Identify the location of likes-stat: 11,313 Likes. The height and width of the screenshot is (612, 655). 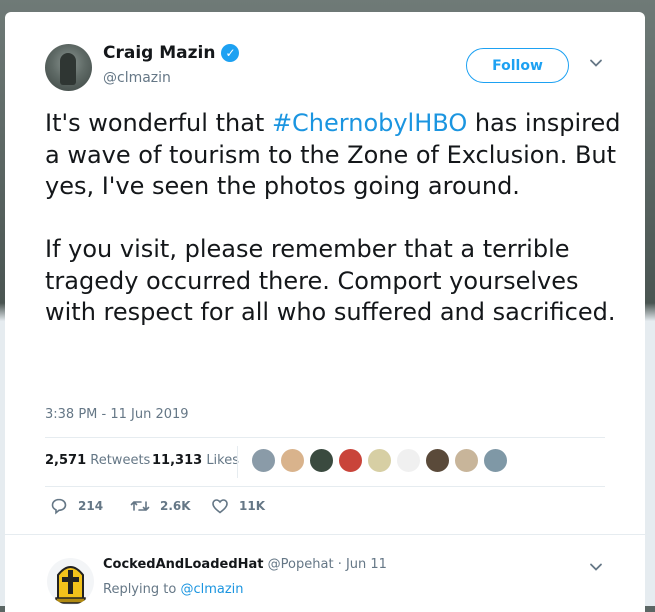
(195, 460).